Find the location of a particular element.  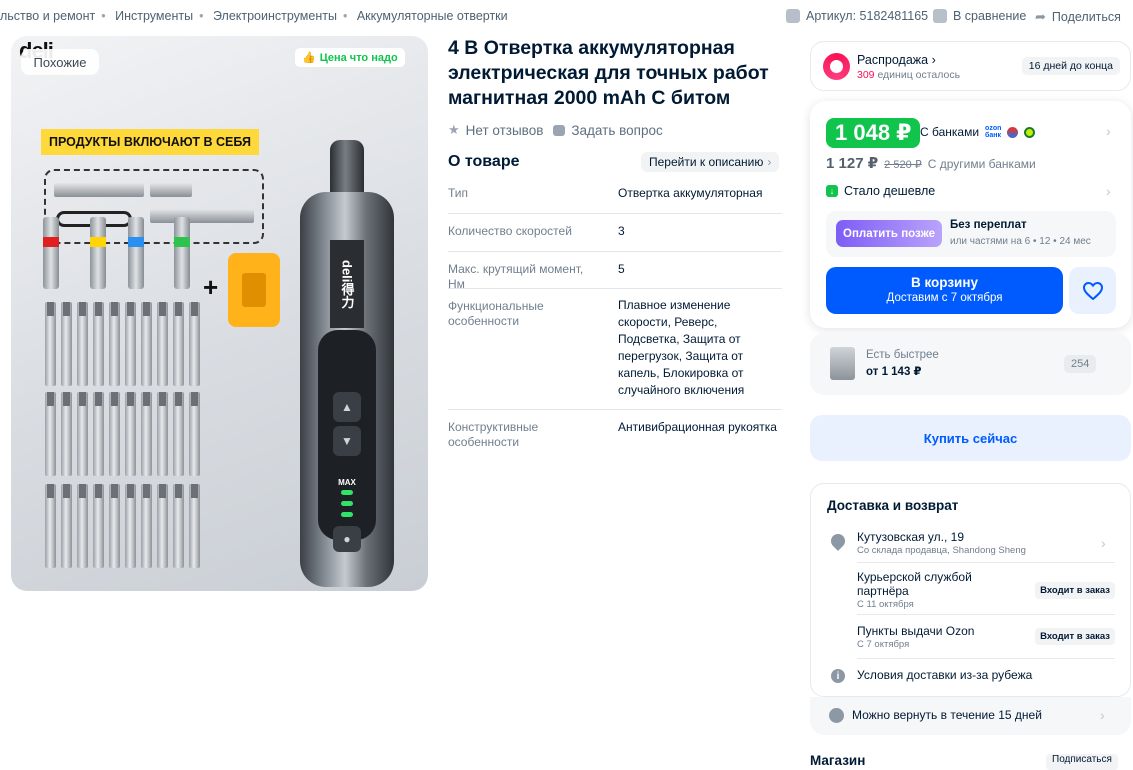

ask-question-label: Задать вопрос is located at coordinates (617, 130).